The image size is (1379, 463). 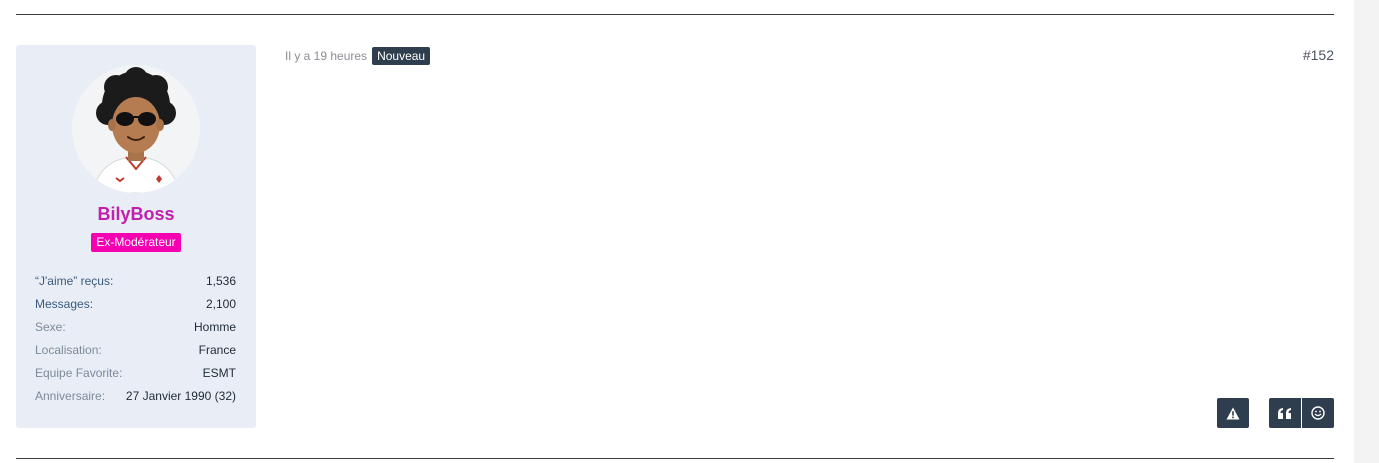 I want to click on avatar, so click(x=136, y=129).